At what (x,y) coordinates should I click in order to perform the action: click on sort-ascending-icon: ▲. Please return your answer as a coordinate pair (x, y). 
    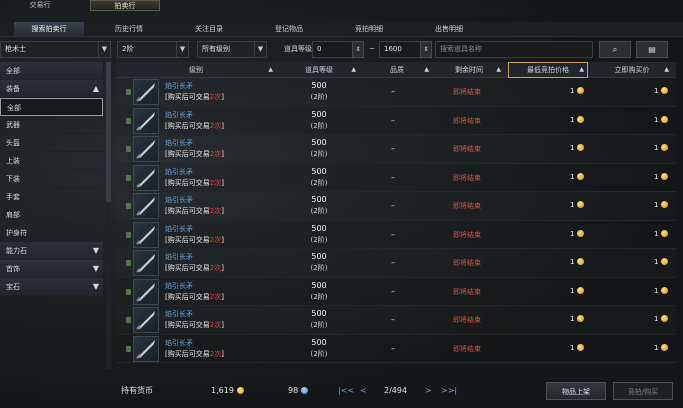
    Looking at the image, I should click on (581, 69).